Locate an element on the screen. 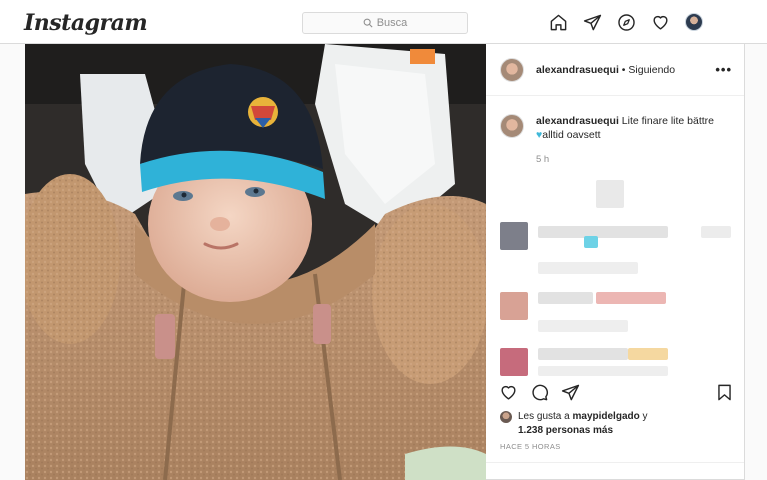  liker-avatar is located at coordinates (506, 417).